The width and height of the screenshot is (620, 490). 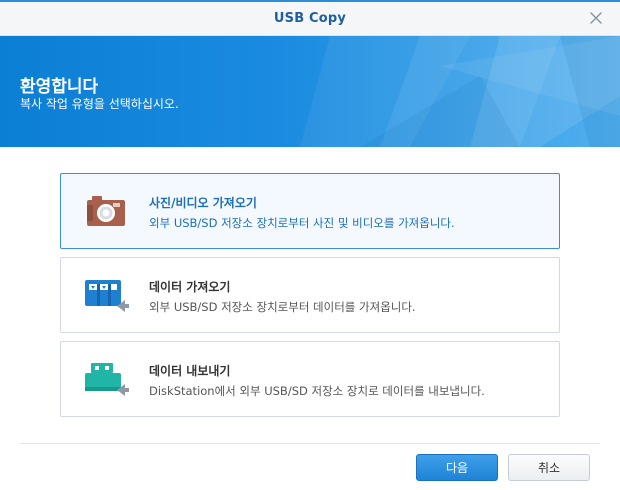 I want to click on camera-icon, so click(x=106, y=212).